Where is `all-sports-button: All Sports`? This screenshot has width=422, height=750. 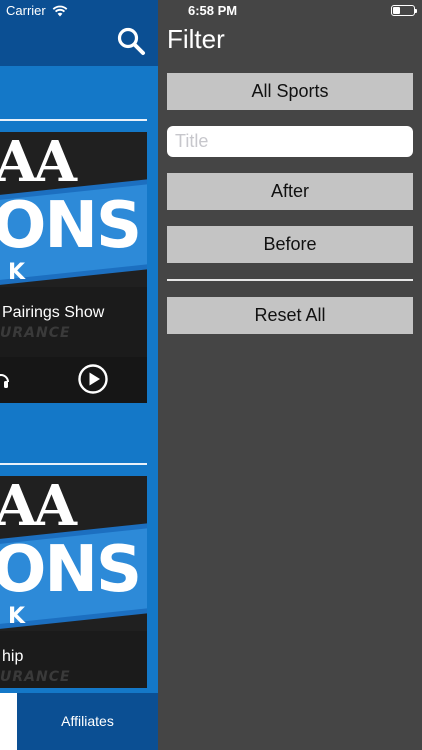
all-sports-button: All Sports is located at coordinates (290, 91).